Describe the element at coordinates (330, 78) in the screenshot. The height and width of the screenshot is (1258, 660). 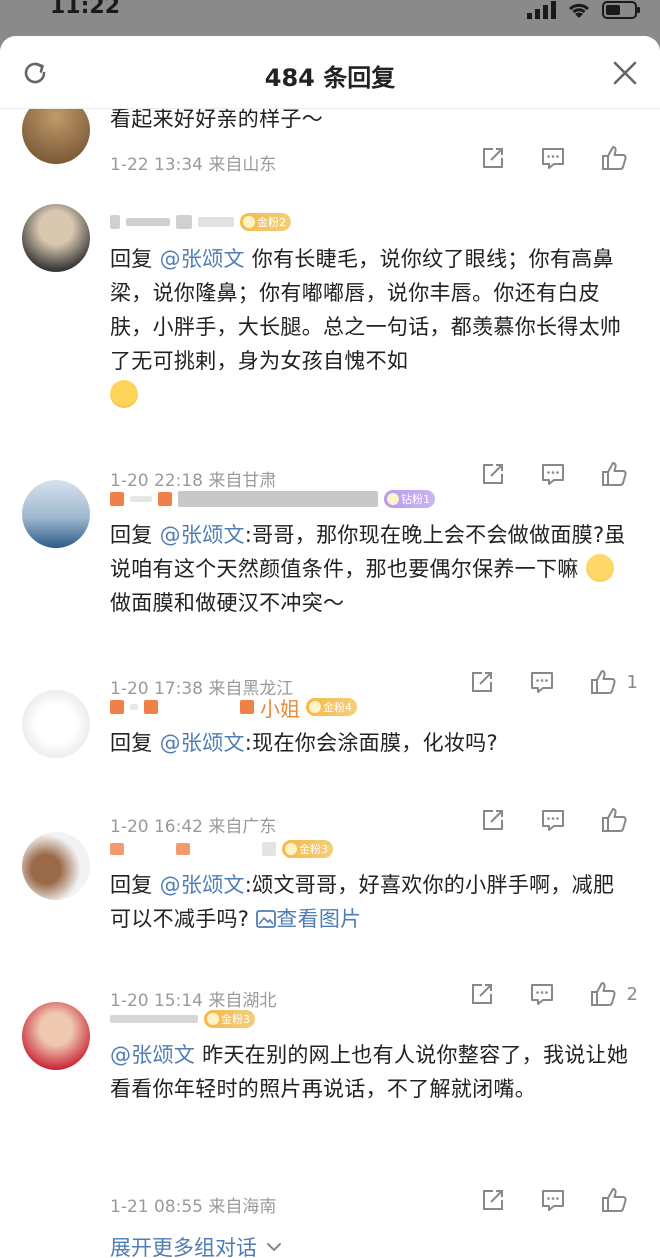
I see `replies-count-title: 484 条回复` at that location.